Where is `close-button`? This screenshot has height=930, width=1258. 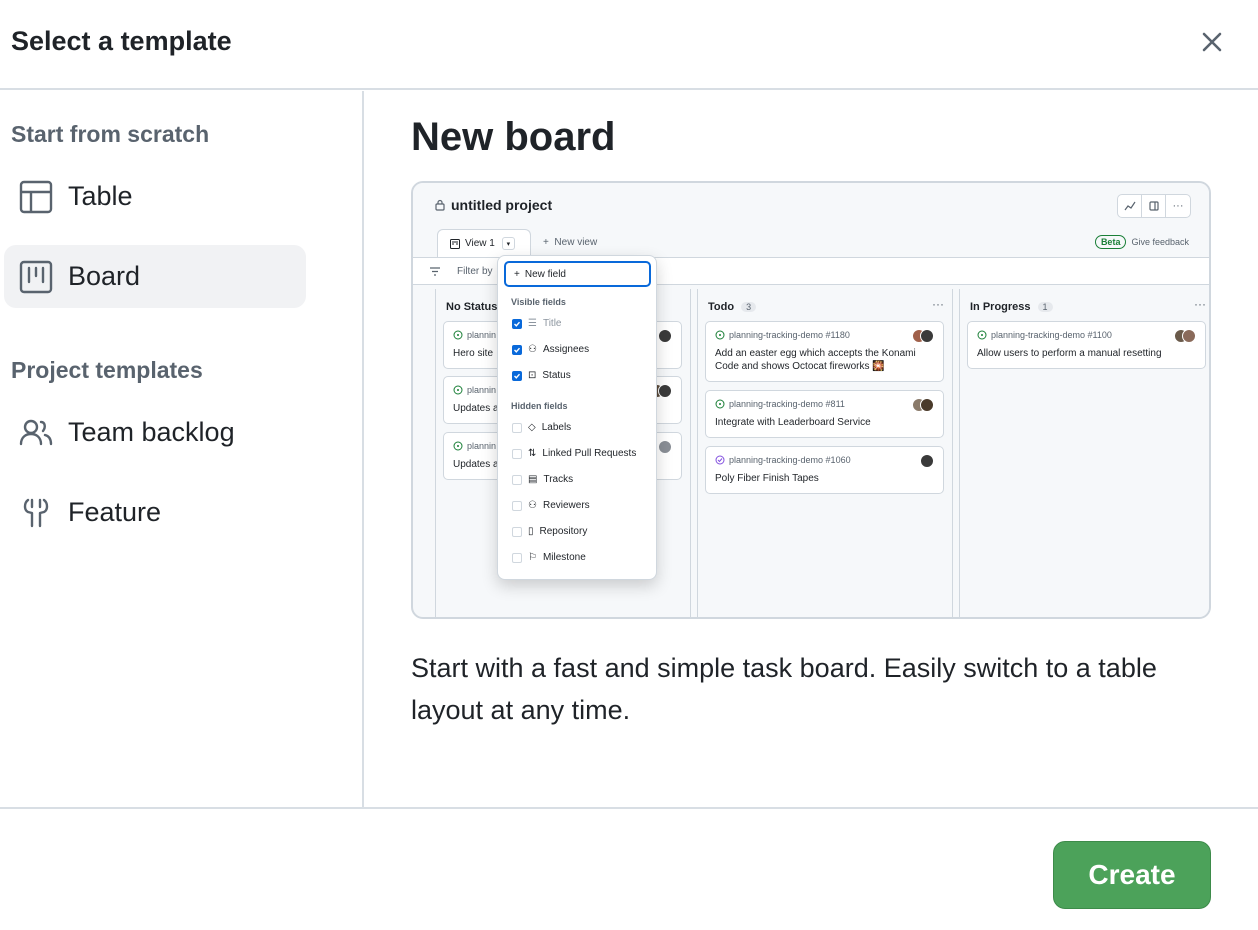
close-button is located at coordinates (1212, 42).